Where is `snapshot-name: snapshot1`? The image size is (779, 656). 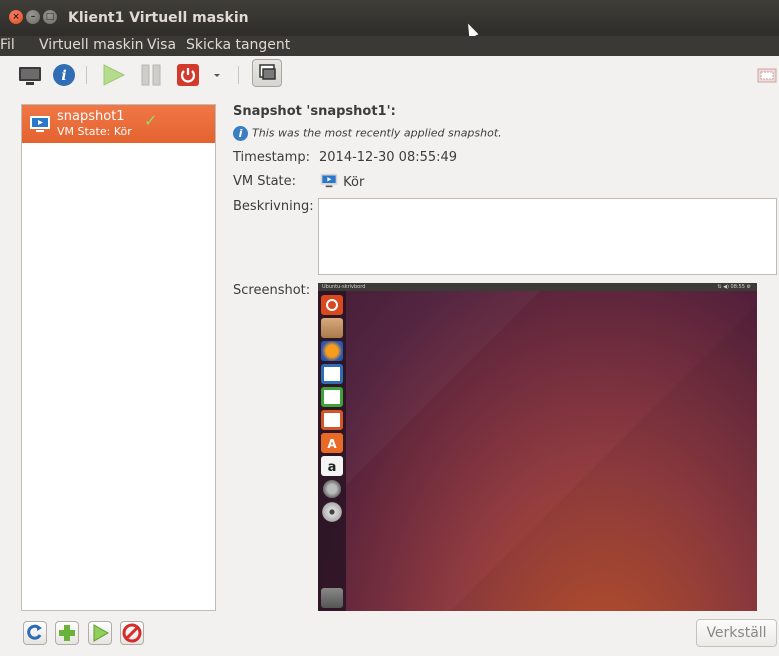
snapshot-name: snapshot1 is located at coordinates (91, 116).